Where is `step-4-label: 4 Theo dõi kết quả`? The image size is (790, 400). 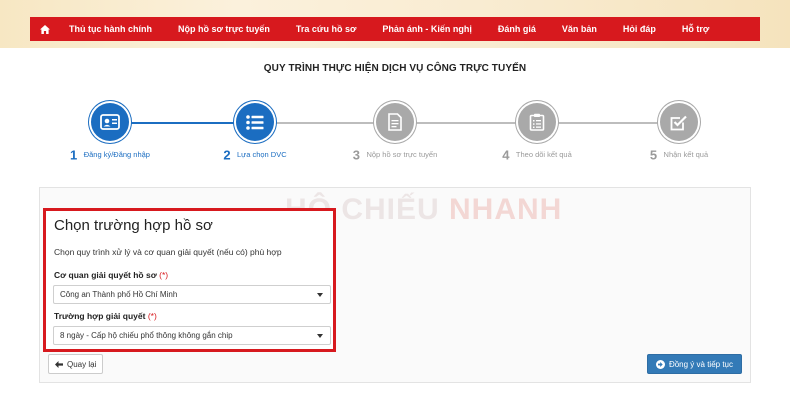 step-4-label: 4 Theo dõi kết quả is located at coordinates (537, 155).